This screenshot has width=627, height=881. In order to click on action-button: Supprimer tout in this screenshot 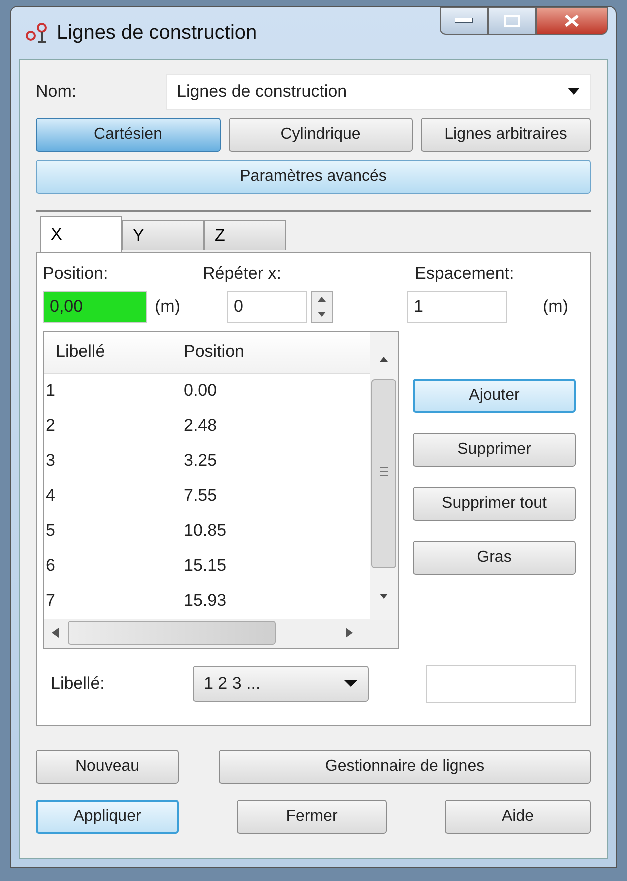, I will do `click(494, 503)`.